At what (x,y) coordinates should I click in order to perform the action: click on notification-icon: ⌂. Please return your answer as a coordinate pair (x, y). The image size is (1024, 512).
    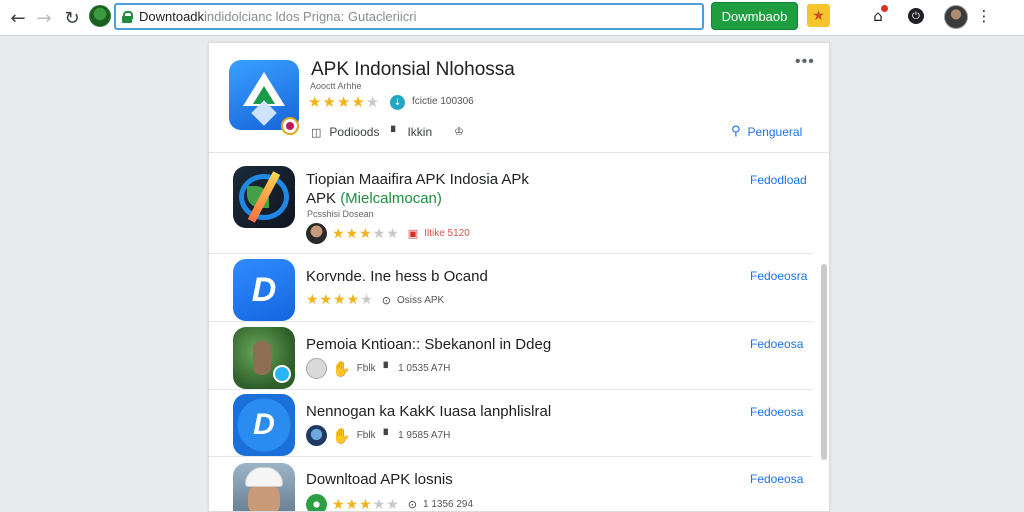
    Looking at the image, I should click on (878, 16).